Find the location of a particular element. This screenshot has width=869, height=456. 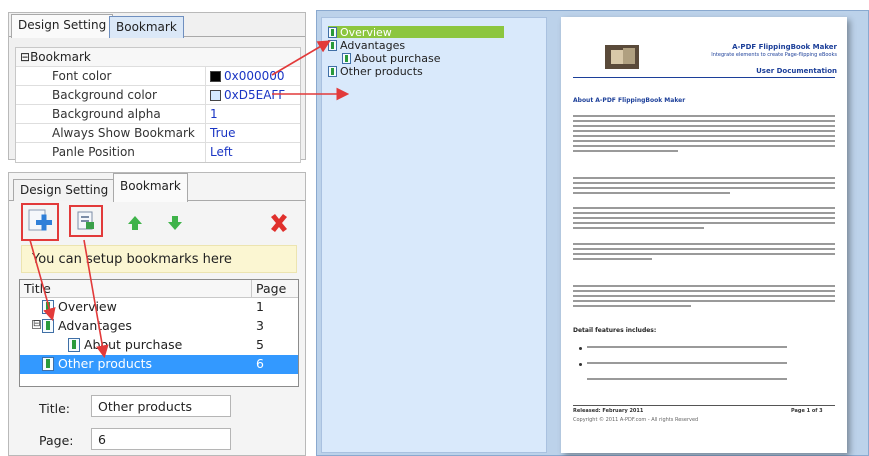

property-row-panel-position: Panle Position Left is located at coordinates (158, 152).